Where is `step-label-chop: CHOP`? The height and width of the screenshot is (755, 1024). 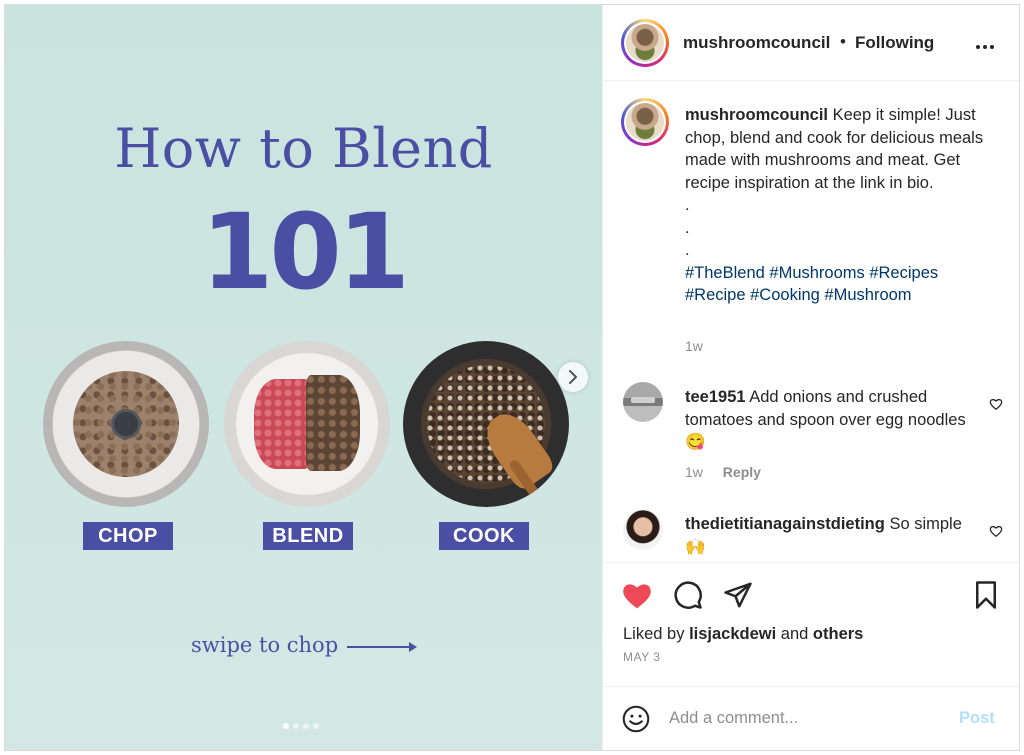 step-label-chop: CHOP is located at coordinates (128, 536).